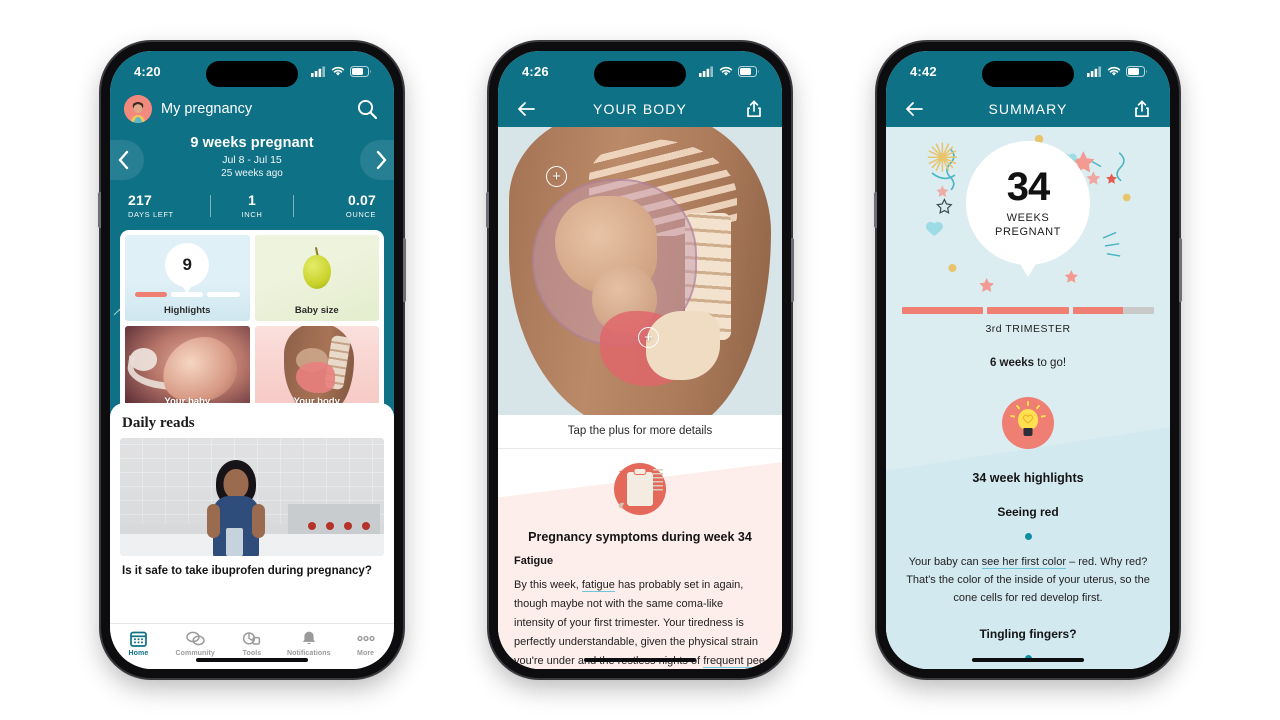 The image size is (1280, 720). Describe the element at coordinates (640, 271) in the screenshot. I see `anatomy-illustration: + +` at that location.